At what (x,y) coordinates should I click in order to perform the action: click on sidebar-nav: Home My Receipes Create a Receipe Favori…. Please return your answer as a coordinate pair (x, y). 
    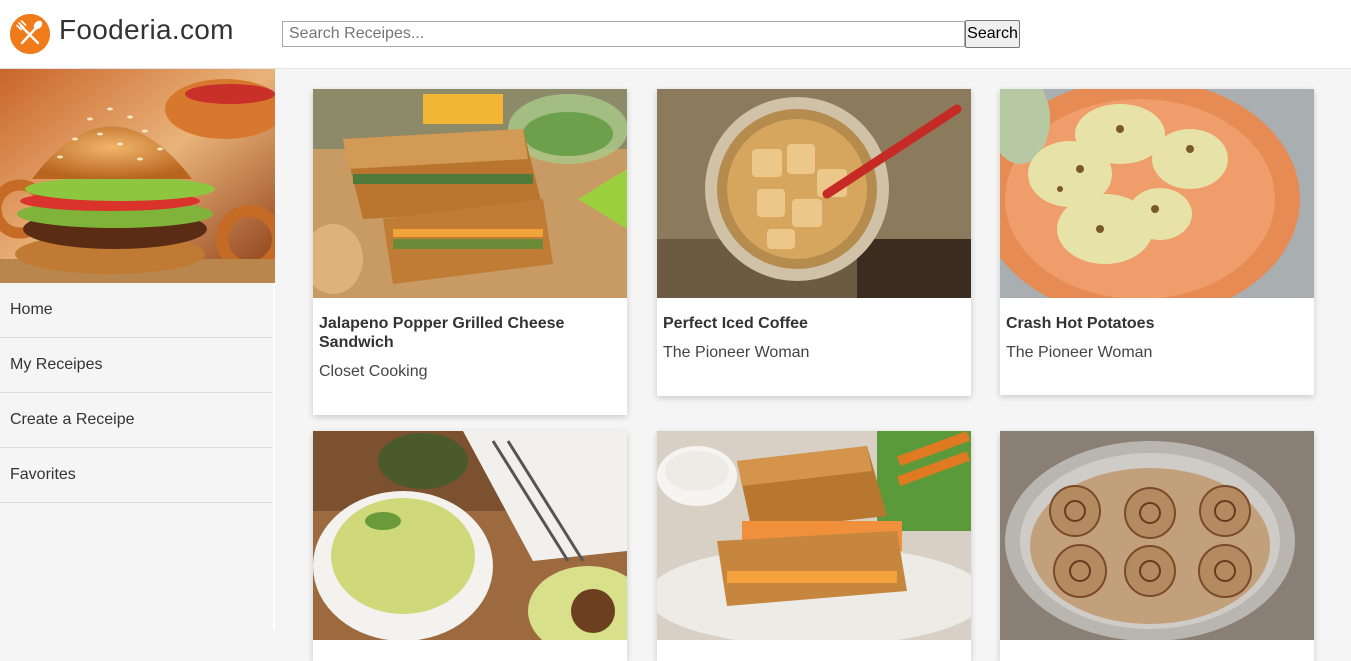
    Looking at the image, I should click on (136, 393).